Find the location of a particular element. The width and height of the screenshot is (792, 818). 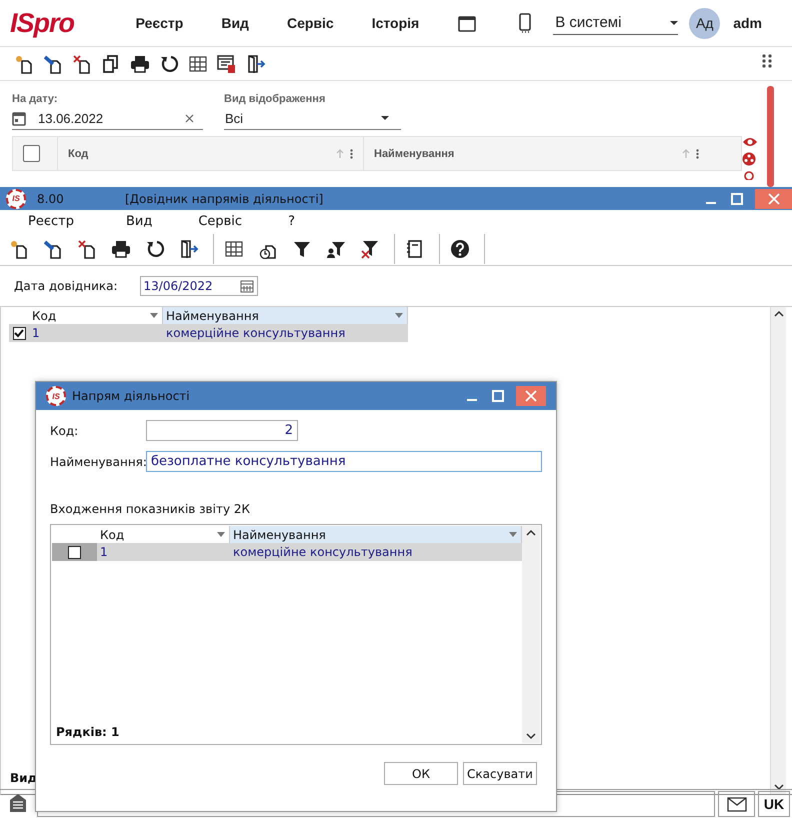

mail-icon is located at coordinates (736, 804).